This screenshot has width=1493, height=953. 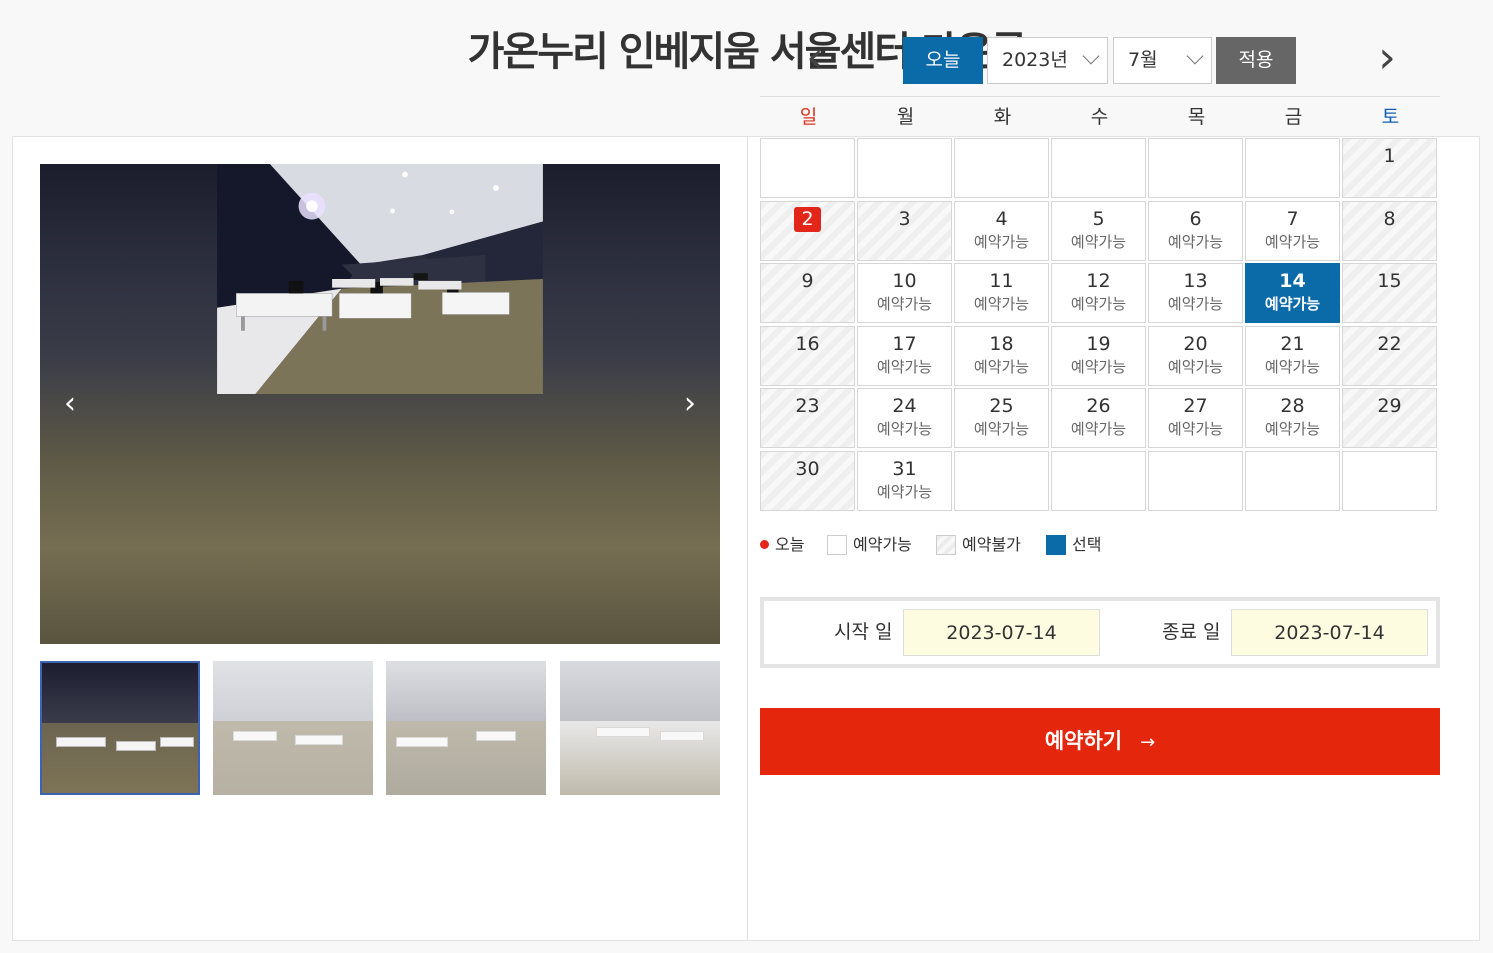 I want to click on legend-selected: 선택, so click(x=1073, y=545).